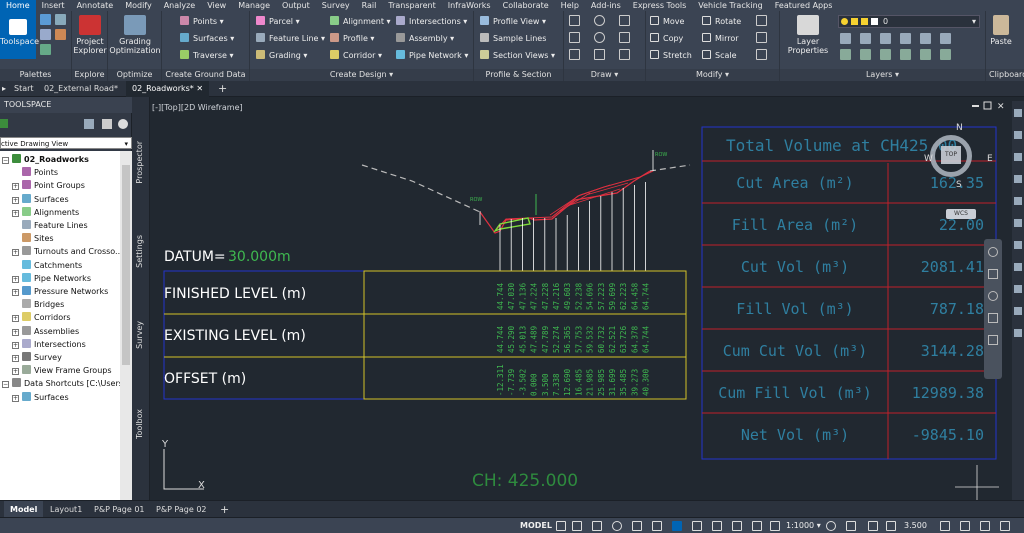 This screenshot has width=1024, height=533. Describe the element at coordinates (202, 22) in the screenshot. I see `points-button: Points ▾` at that location.